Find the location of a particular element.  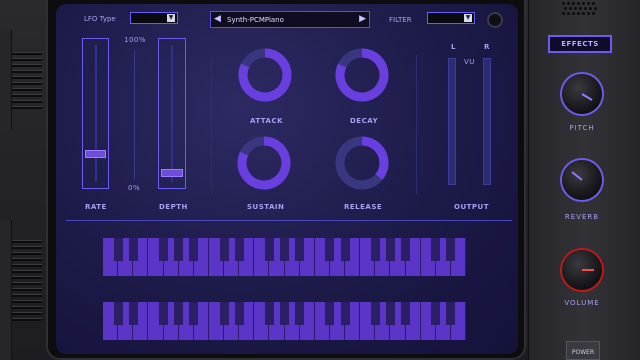

output-right-label: R is located at coordinates (487, 47).